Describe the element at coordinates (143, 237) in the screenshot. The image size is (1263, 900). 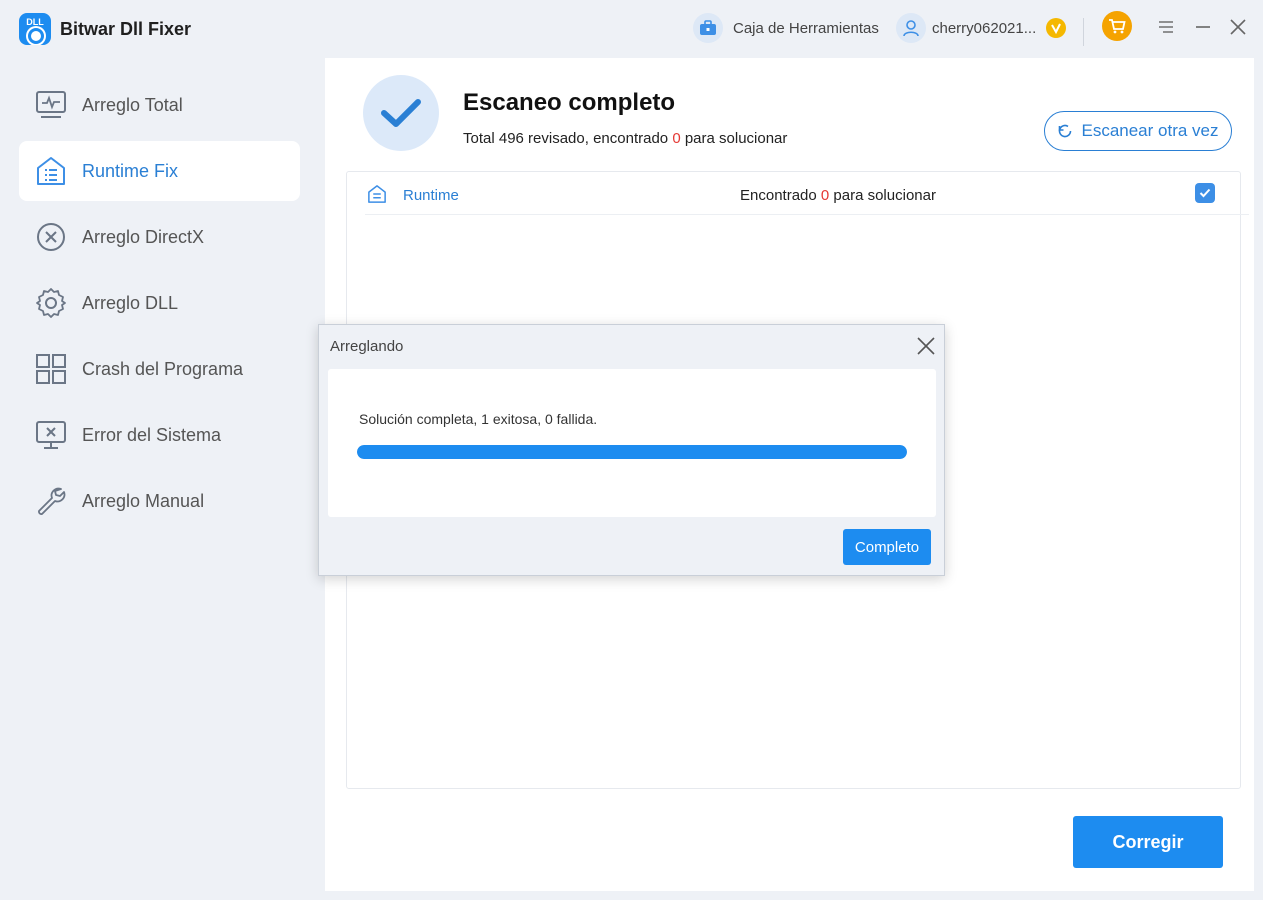
I see `sidebar-item-label: Arreglo DirectX` at that location.